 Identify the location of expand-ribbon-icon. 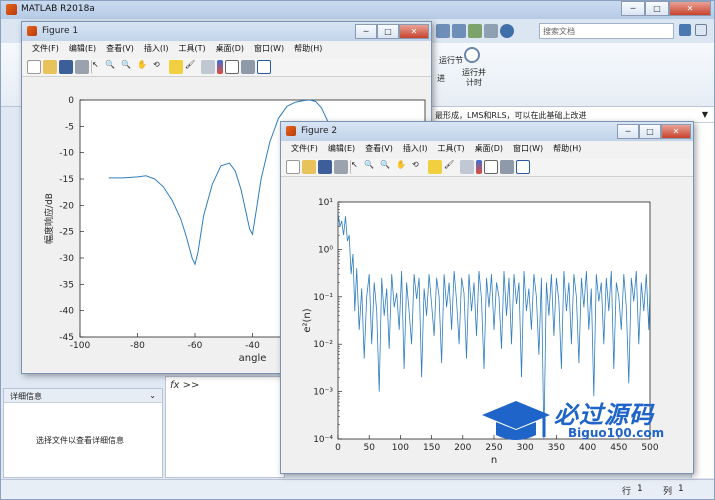
(701, 30).